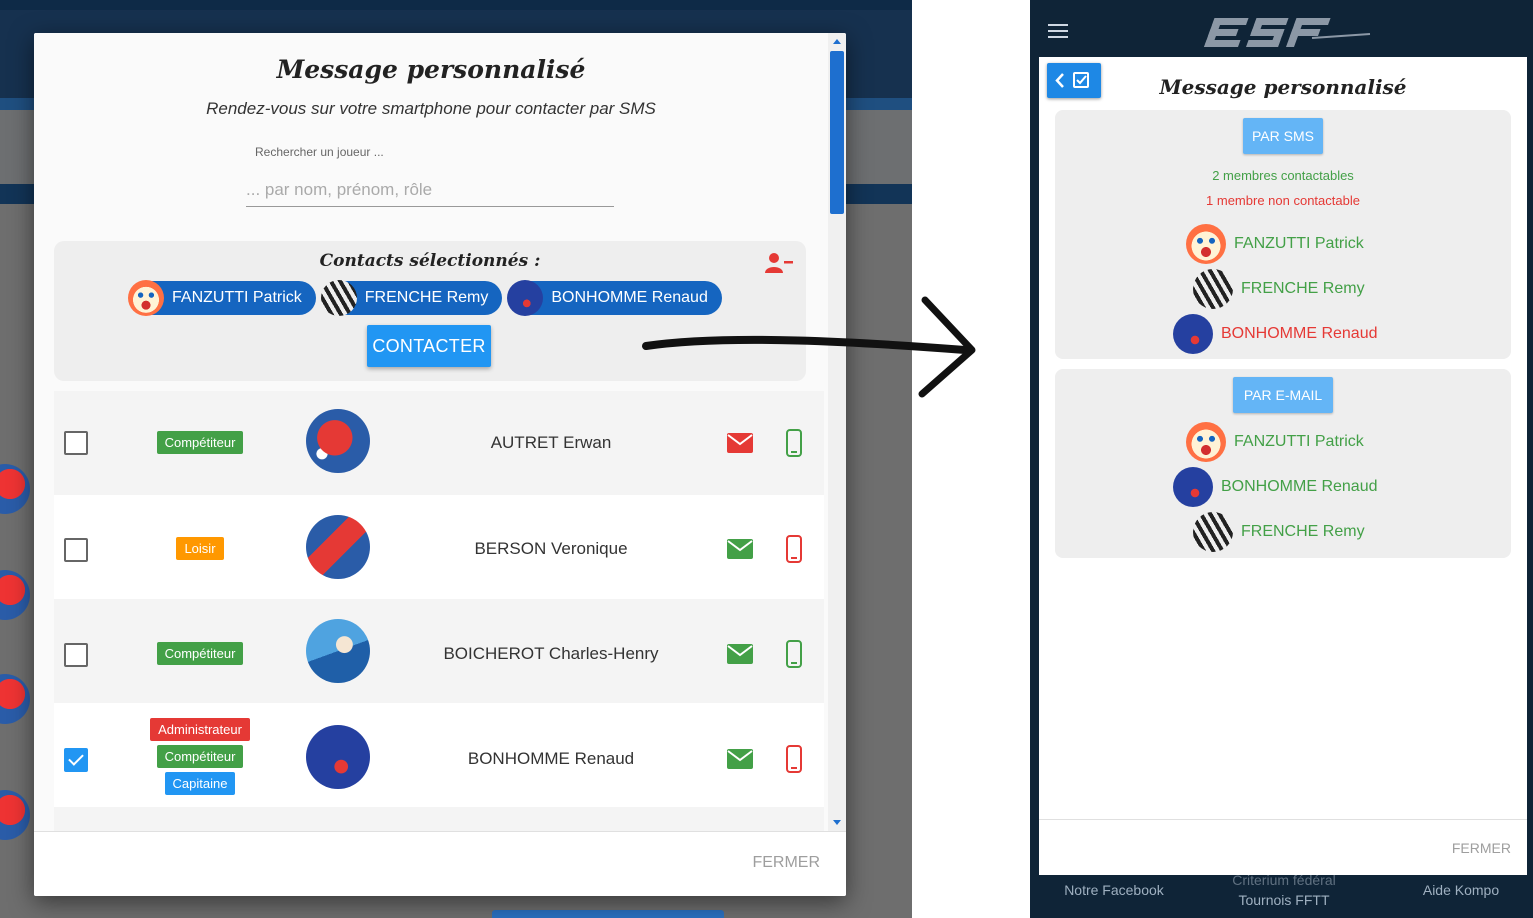  Describe the element at coordinates (237, 297) in the screenshot. I see `chip-label: FANZUTTI Patrick` at that location.